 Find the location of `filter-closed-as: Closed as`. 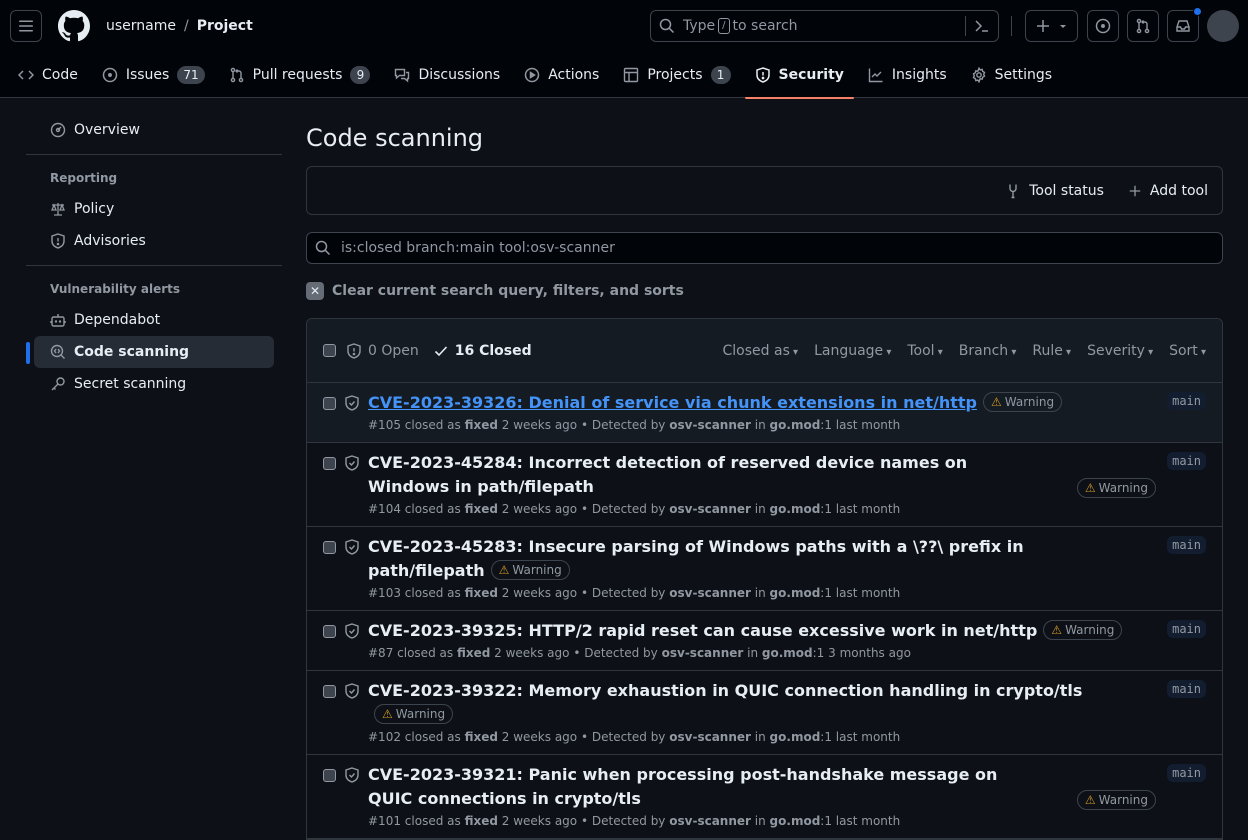

filter-closed-as: Closed as is located at coordinates (761, 351).